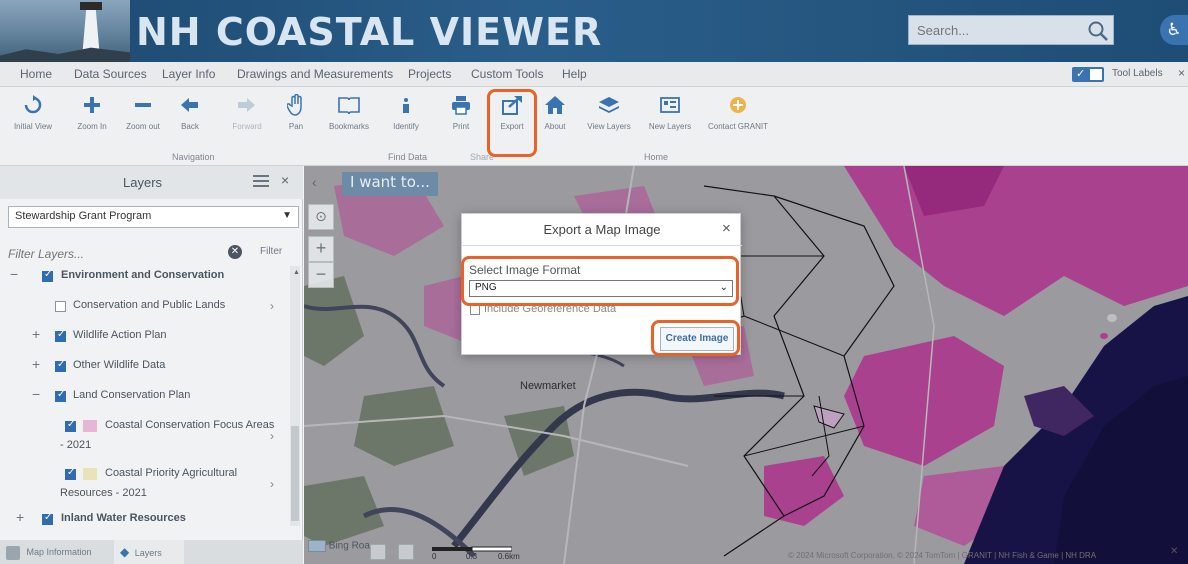  What do you see at coordinates (296, 105) in the screenshot?
I see `pan-icon` at bounding box center [296, 105].